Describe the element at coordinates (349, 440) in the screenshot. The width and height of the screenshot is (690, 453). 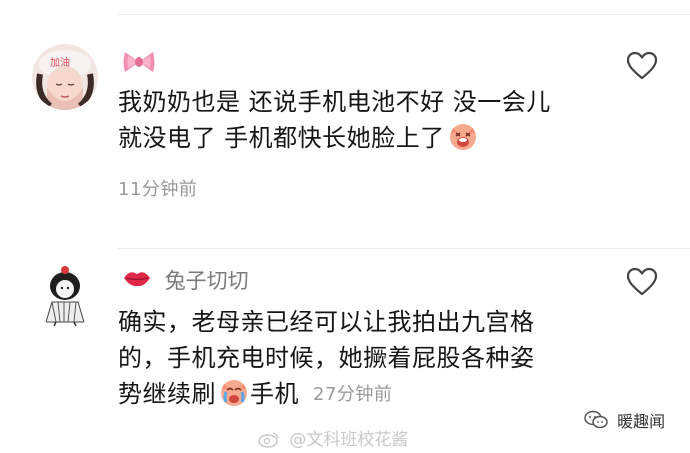
I see `weibo-watermark-text: @文科班校花酱` at that location.